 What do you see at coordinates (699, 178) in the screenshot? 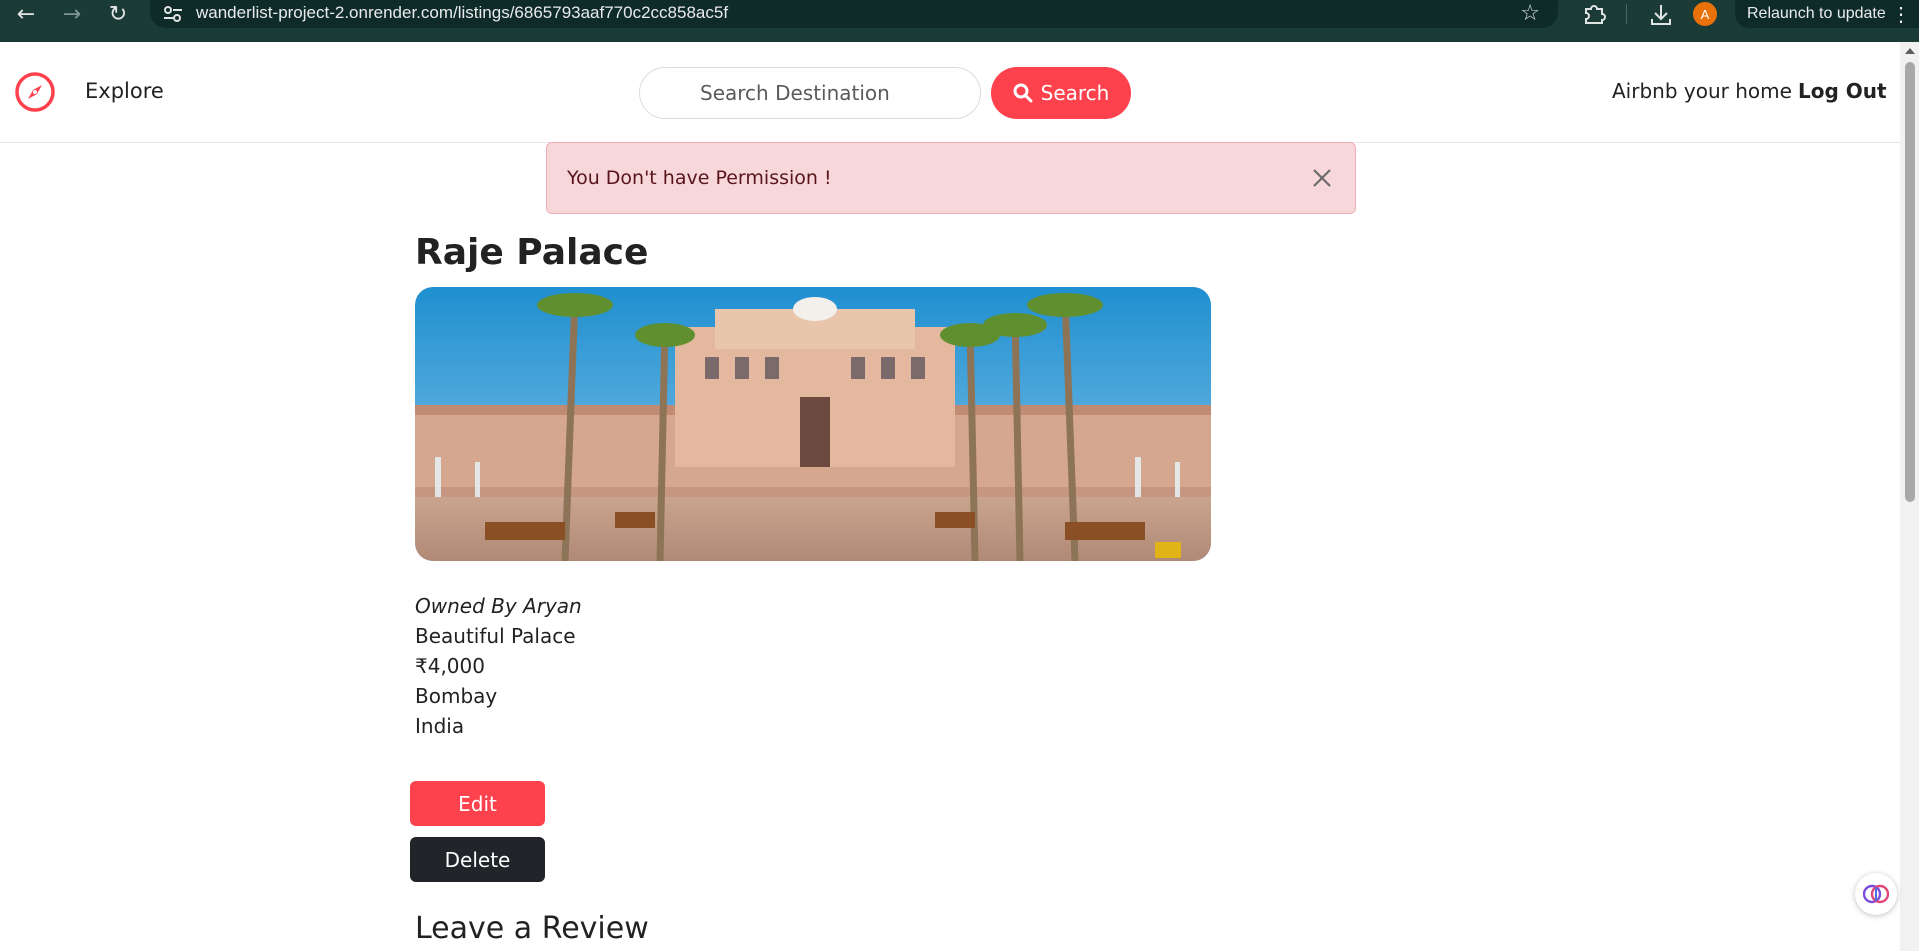
I see `alert-message: You Don't have Permission !` at bounding box center [699, 178].